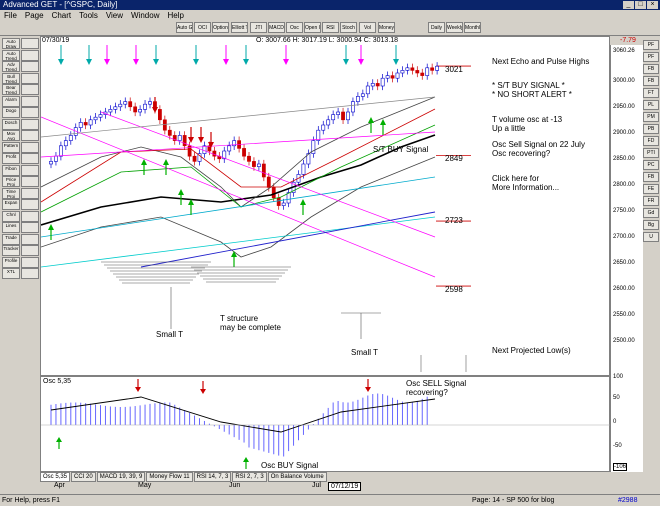 The image size is (660, 506). I want to click on tool-profile-button: Profile, so click(11, 262).